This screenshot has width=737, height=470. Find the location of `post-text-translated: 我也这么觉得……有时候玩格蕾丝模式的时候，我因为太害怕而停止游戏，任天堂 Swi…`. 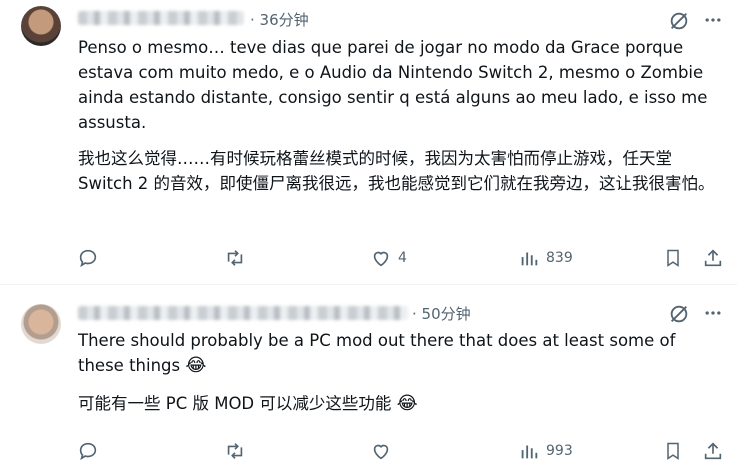

post-text-translated: 我也这么觉得……有时候玩格蕾丝模式的时候，我因为太害怕而停止游戏，任天堂 Swi… is located at coordinates (396, 171).